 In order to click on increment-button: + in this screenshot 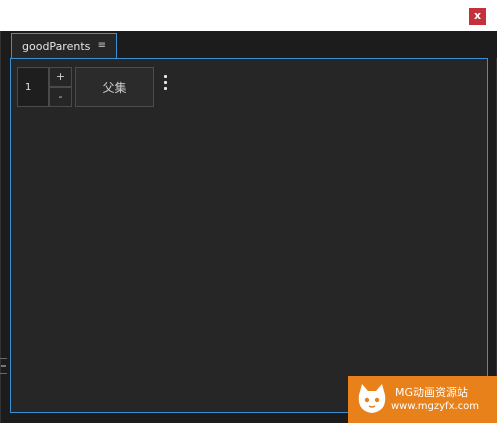, I will do `click(60, 77)`.